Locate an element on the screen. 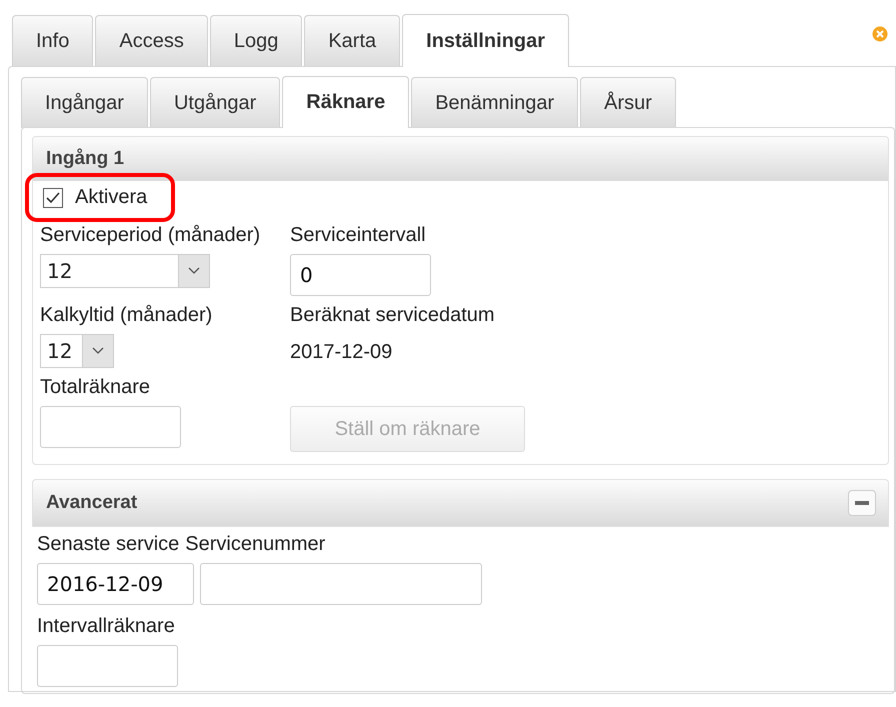 This screenshot has width=896, height=707. tab: Benämningar is located at coordinates (494, 102).